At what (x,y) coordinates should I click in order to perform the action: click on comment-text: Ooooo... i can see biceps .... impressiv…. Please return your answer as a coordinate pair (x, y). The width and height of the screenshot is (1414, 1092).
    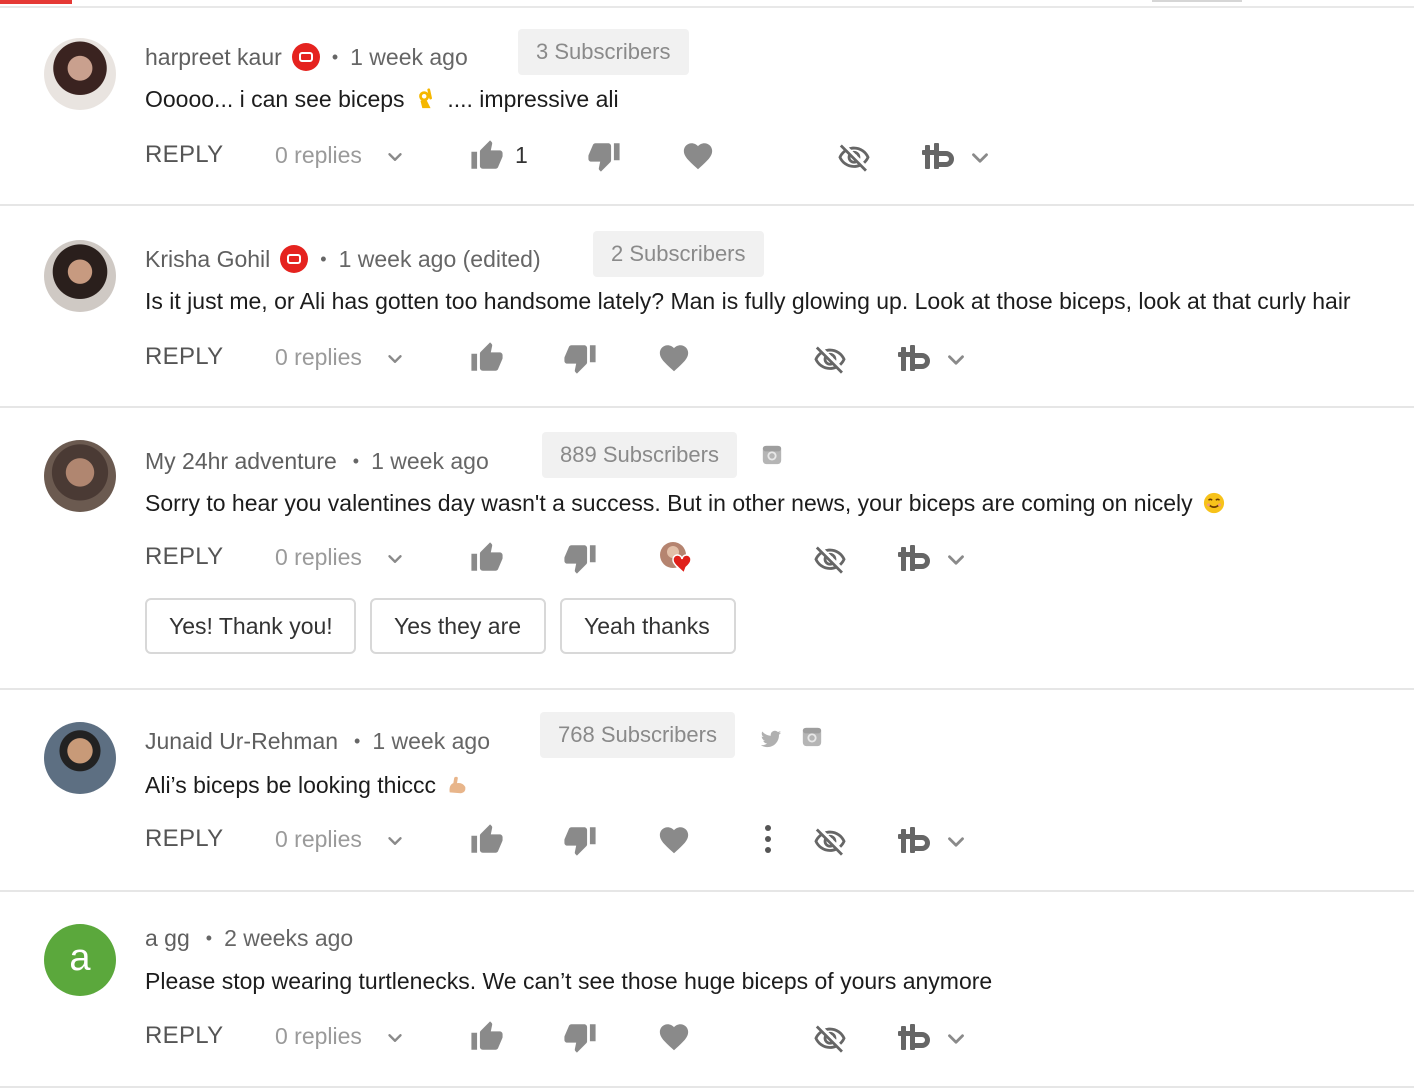
    Looking at the image, I should click on (382, 99).